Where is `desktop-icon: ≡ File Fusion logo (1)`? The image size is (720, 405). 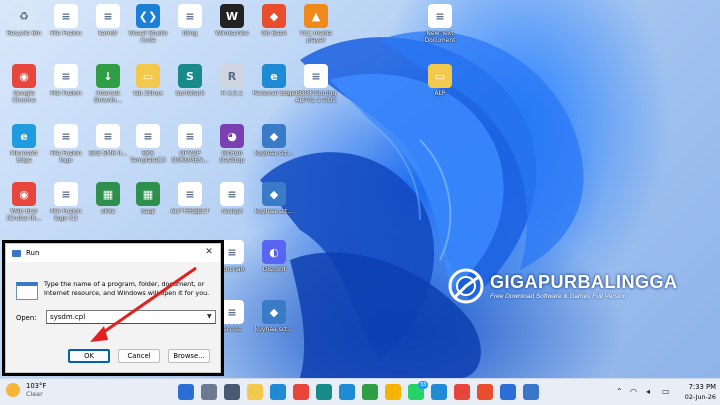
desktop-icon: ≡ File Fusion logo (1) is located at coordinates (66, 206).